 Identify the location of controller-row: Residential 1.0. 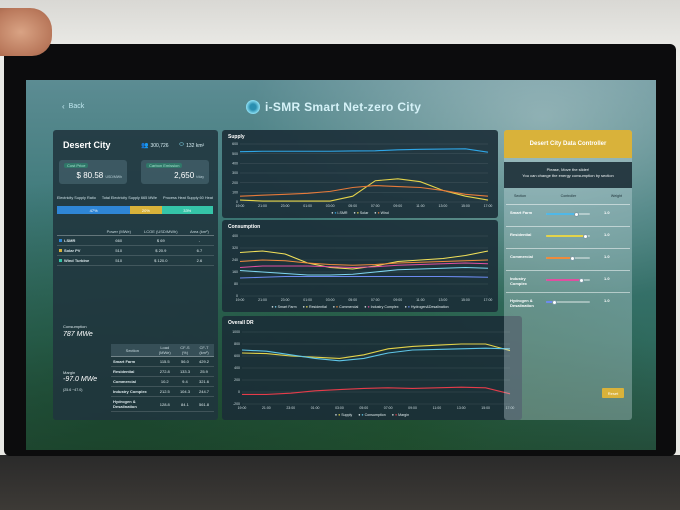
(568, 236).